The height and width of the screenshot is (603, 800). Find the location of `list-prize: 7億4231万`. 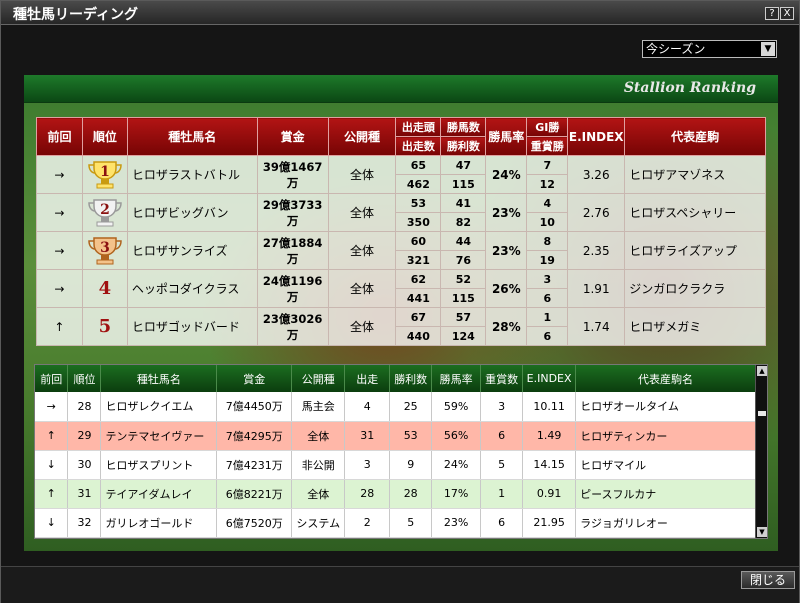

list-prize: 7億4231万 is located at coordinates (254, 465).